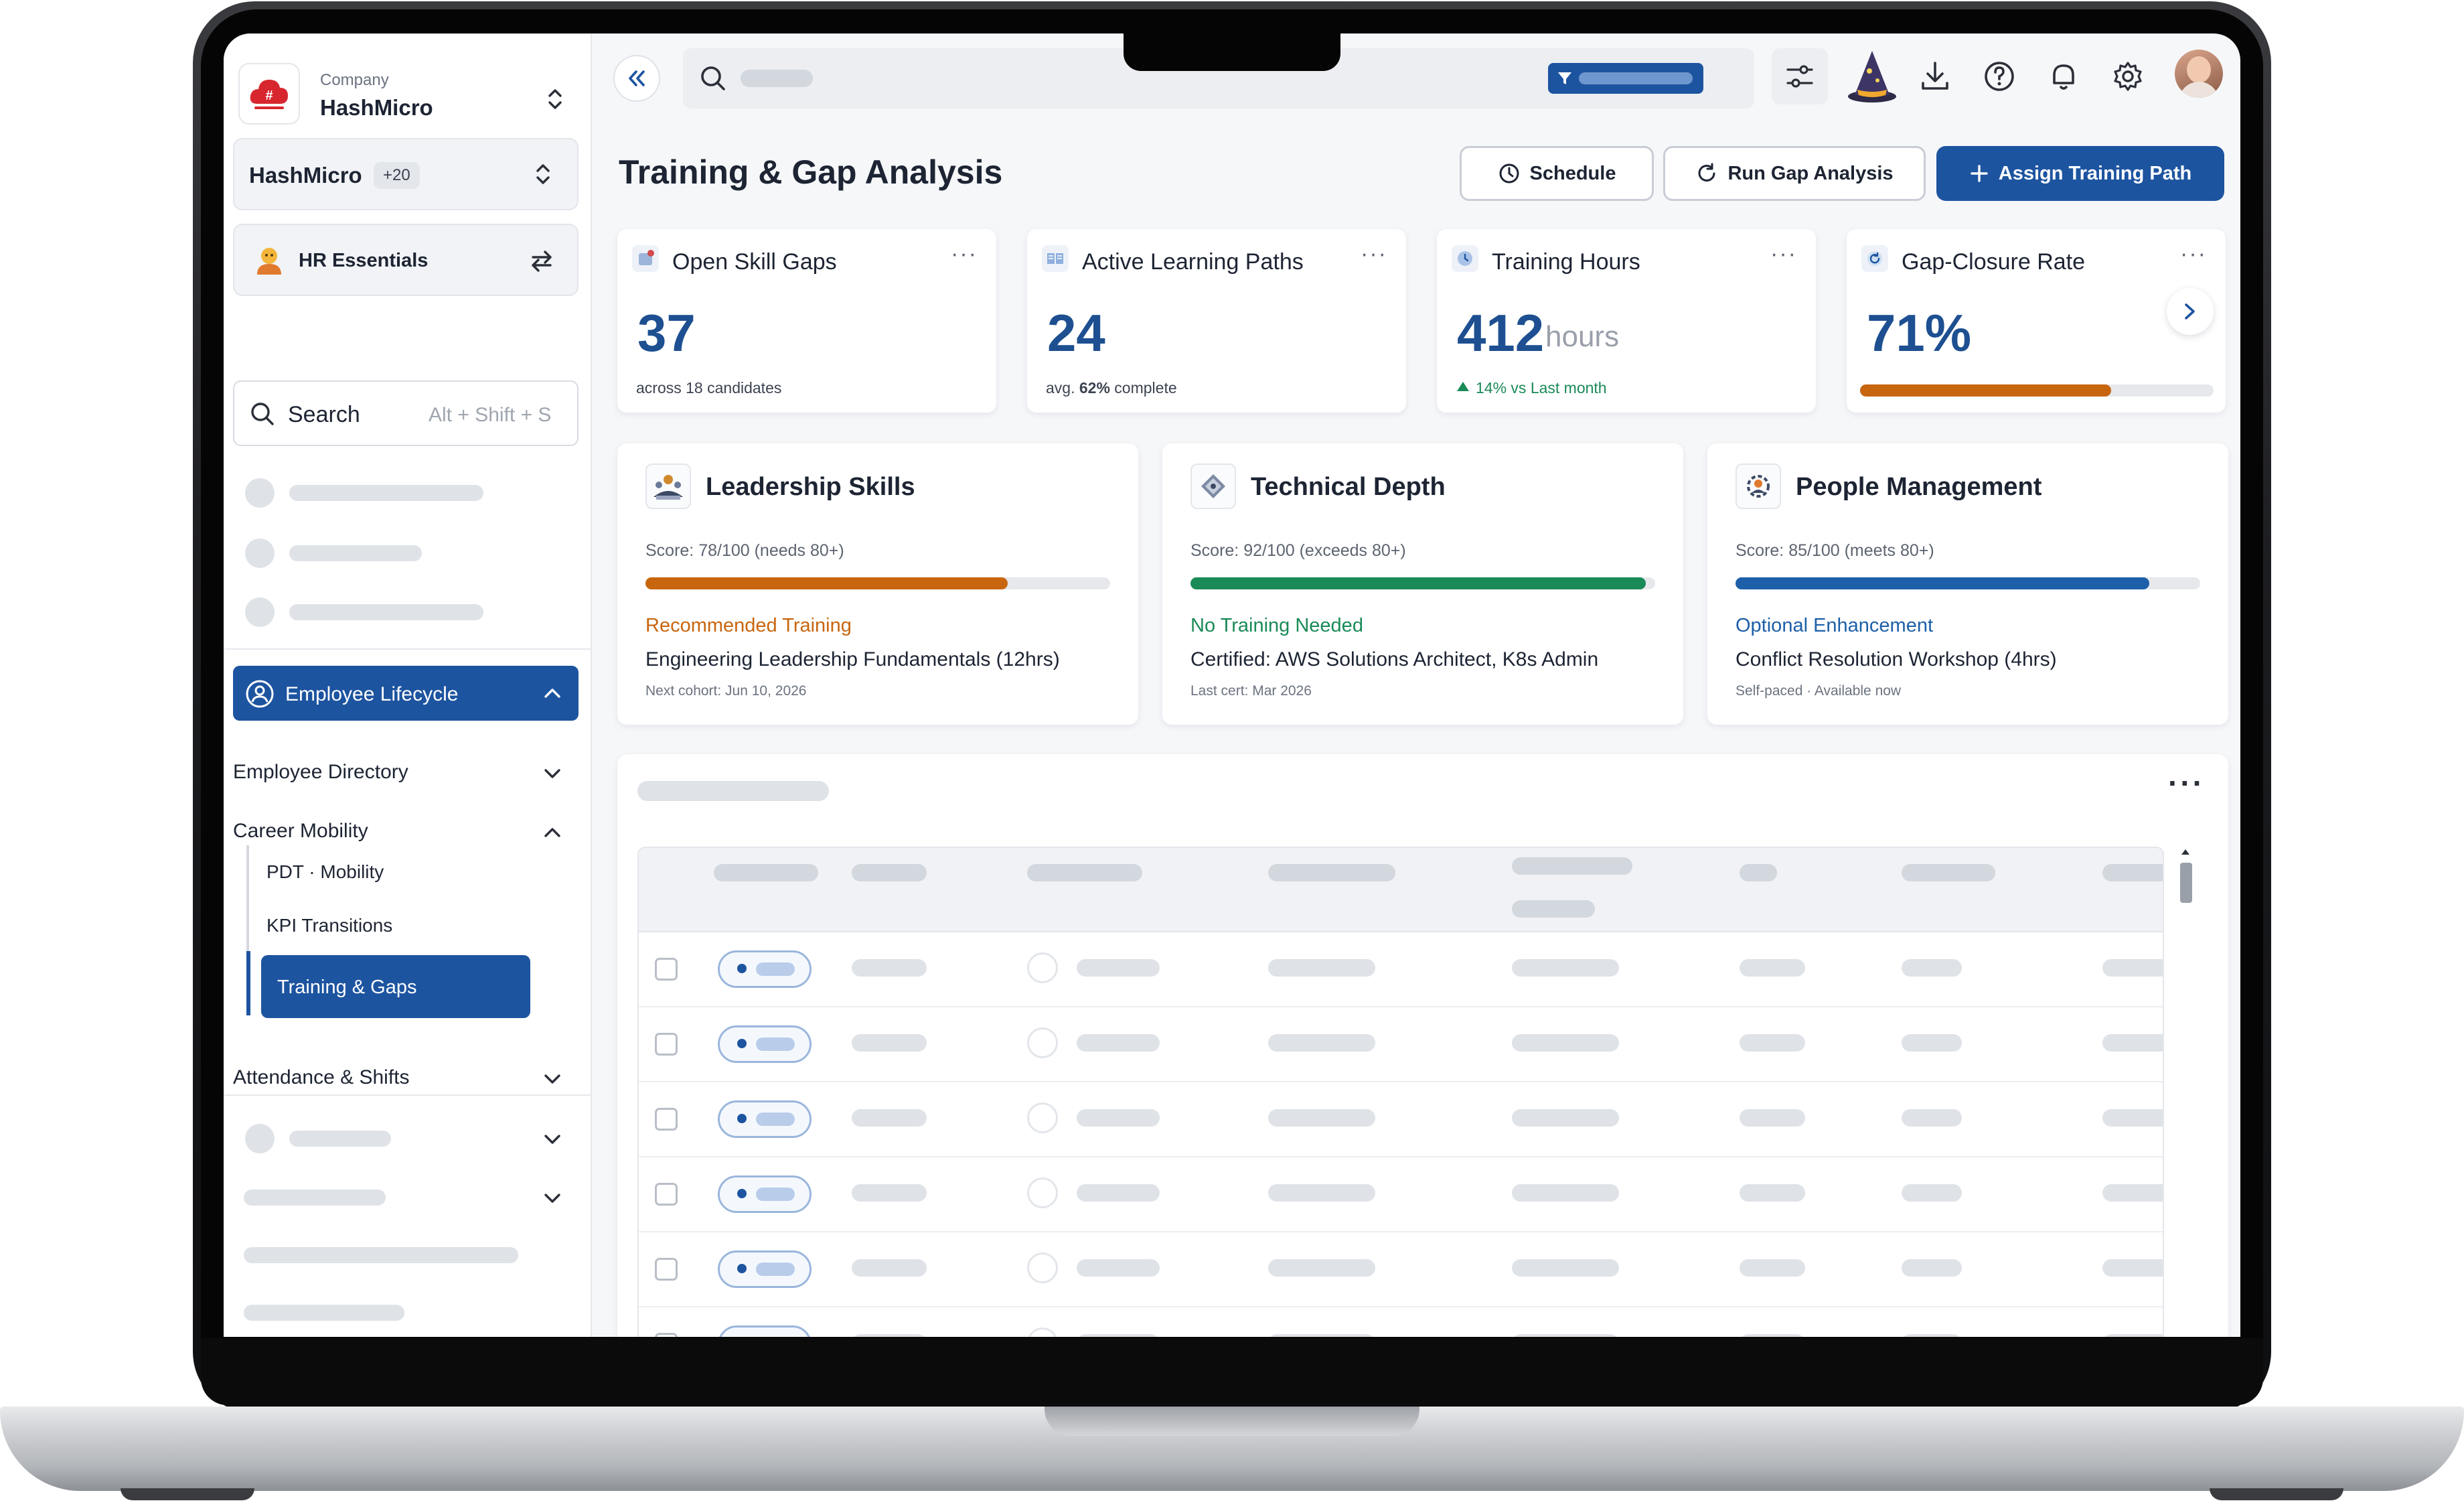 The width and height of the screenshot is (2464, 1505). I want to click on avatar, so click(2199, 74).